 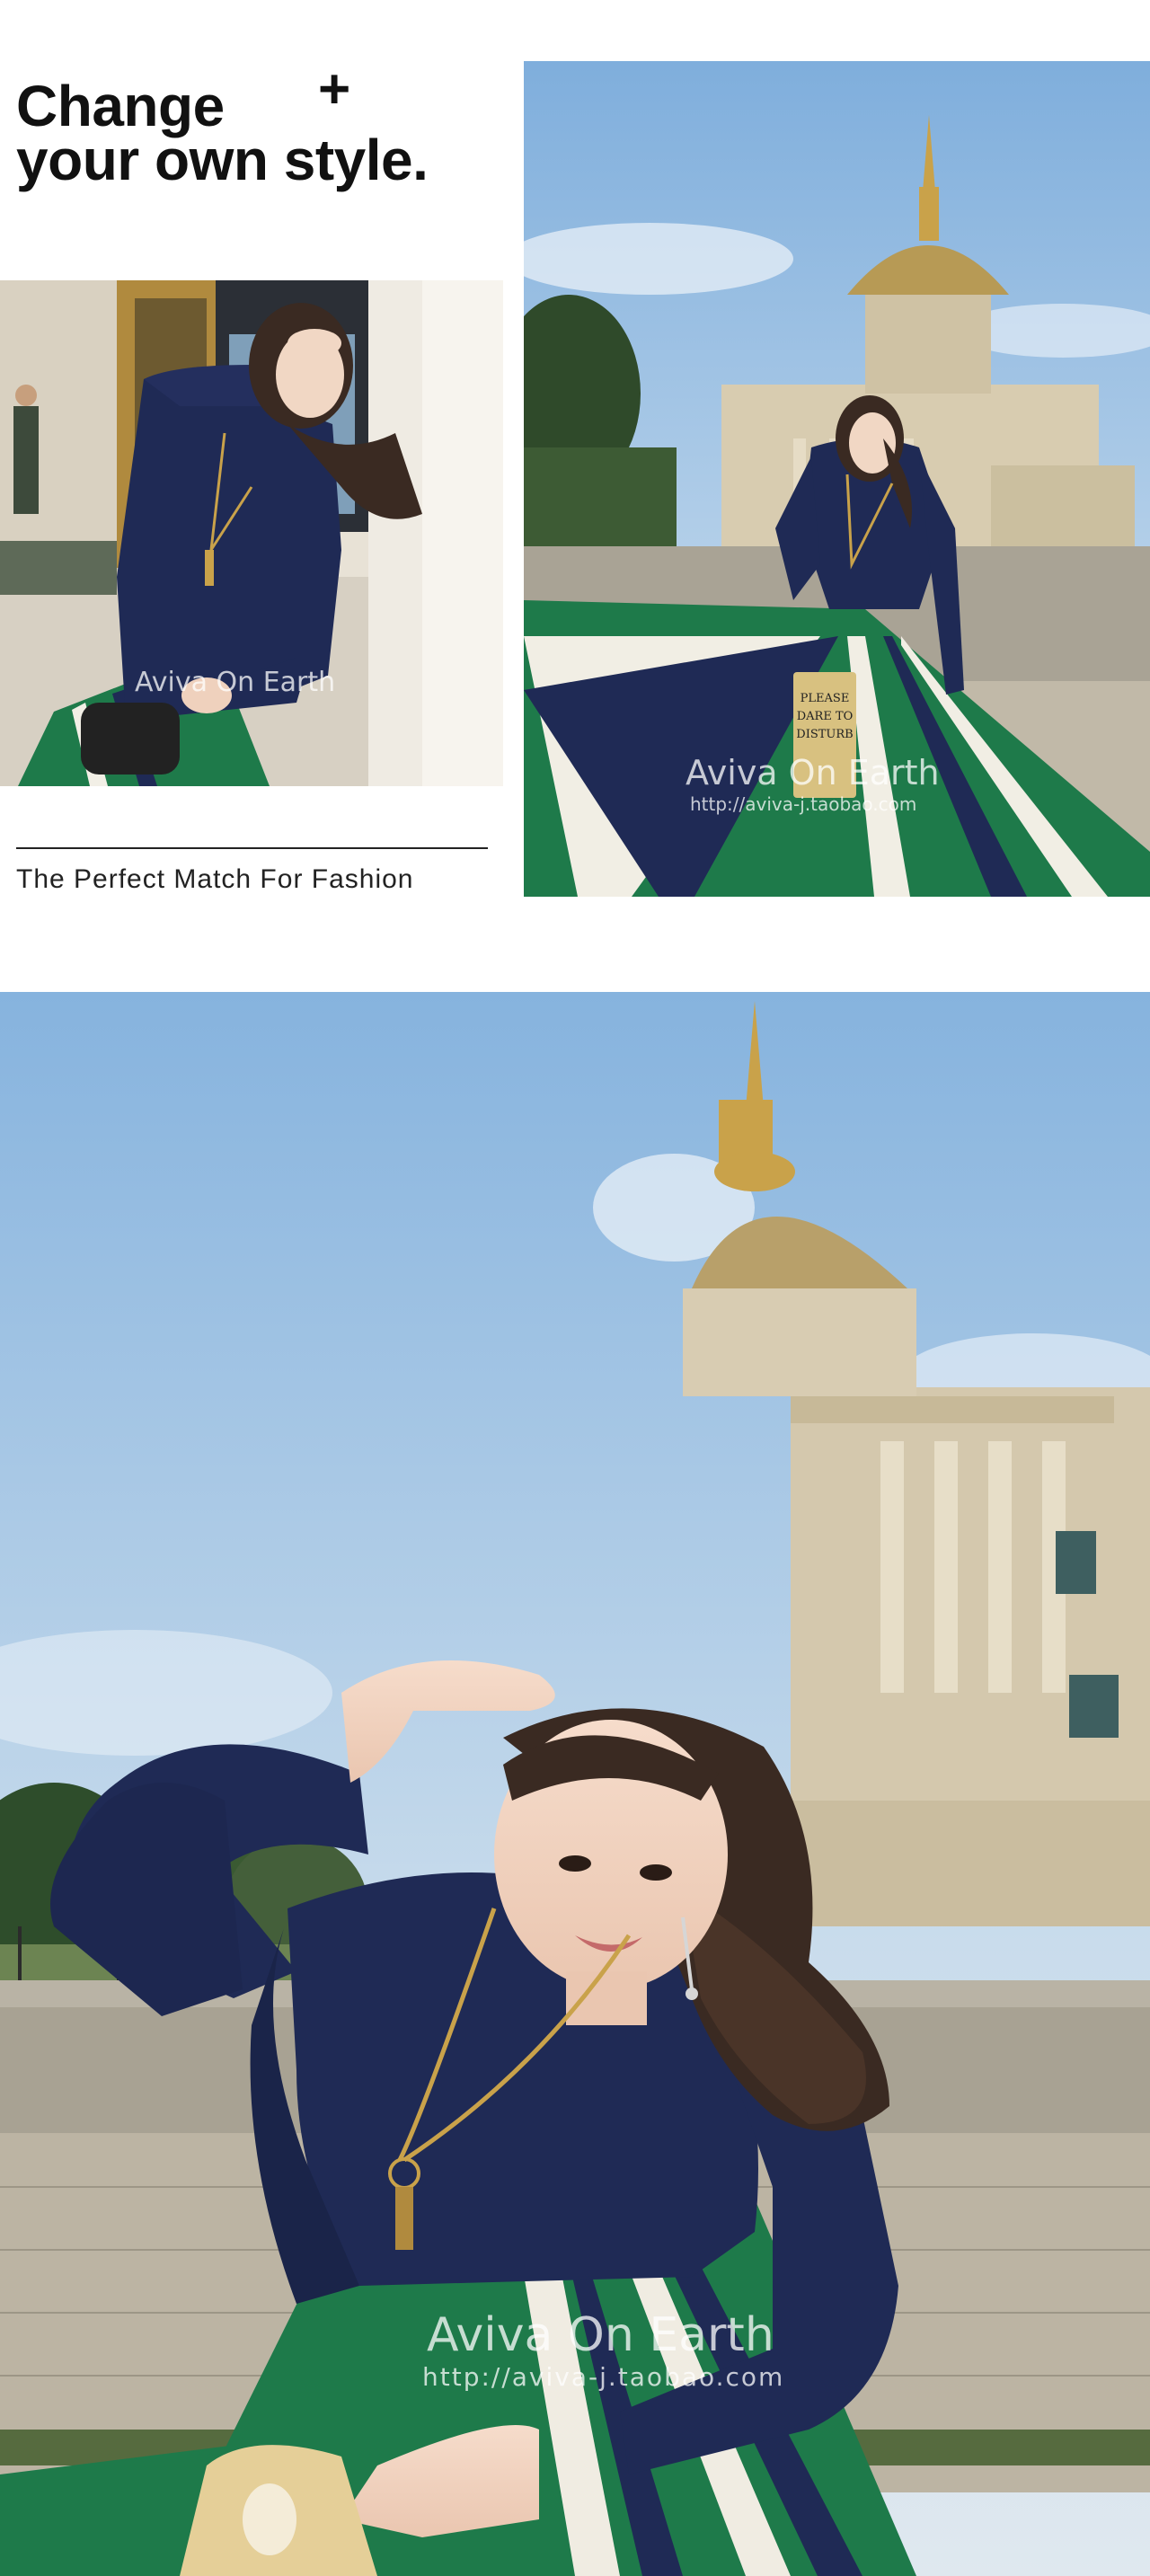 I want to click on headline-line-1: Change, so click(x=120, y=106).